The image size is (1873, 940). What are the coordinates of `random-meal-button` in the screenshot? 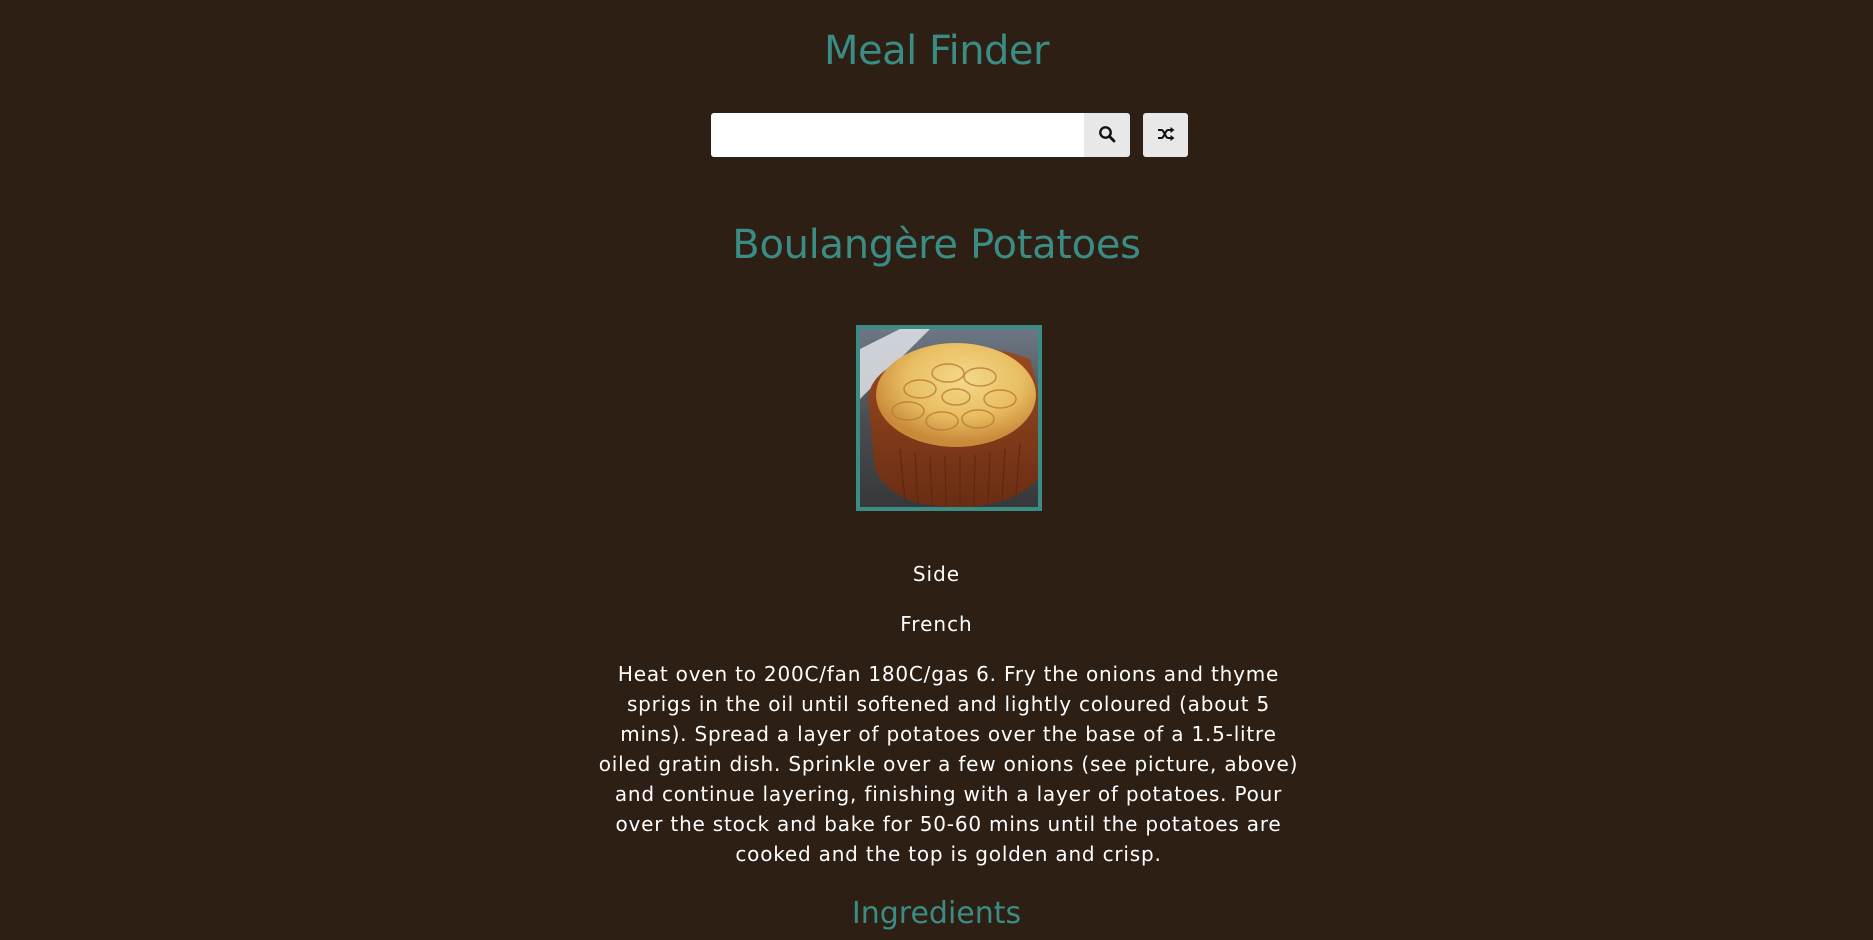 It's located at (1165, 135).